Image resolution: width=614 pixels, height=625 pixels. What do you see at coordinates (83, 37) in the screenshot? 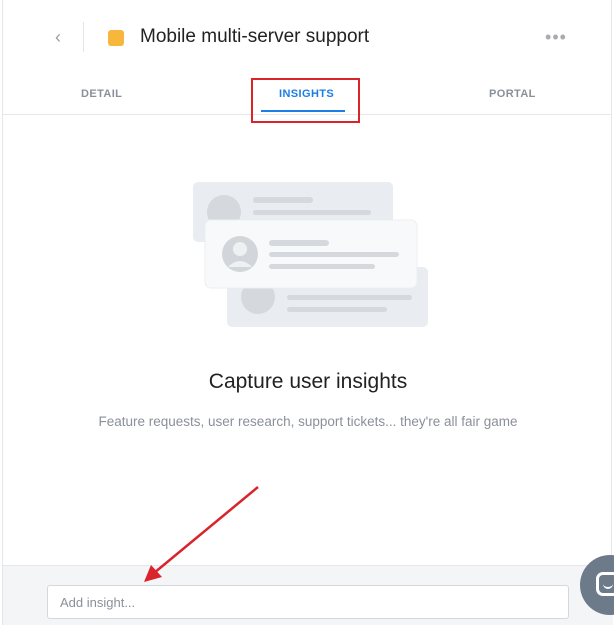
I see `header-divider` at bounding box center [83, 37].